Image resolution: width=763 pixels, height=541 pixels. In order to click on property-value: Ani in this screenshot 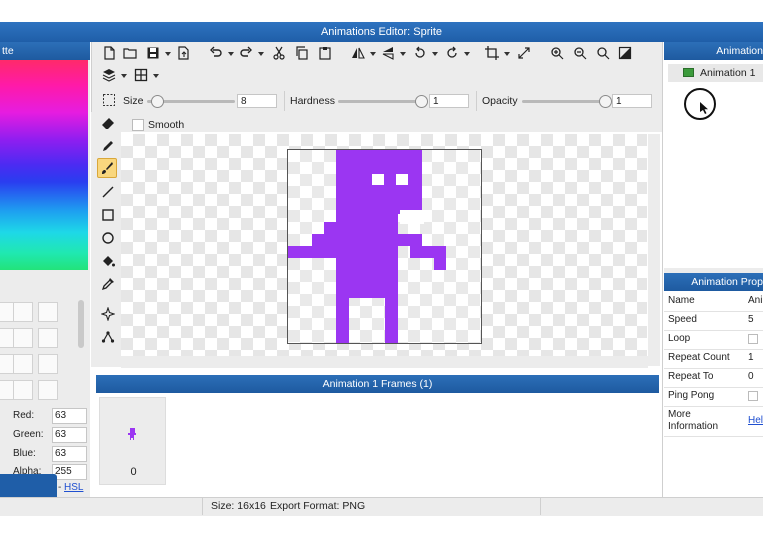, I will do `click(755, 300)`.